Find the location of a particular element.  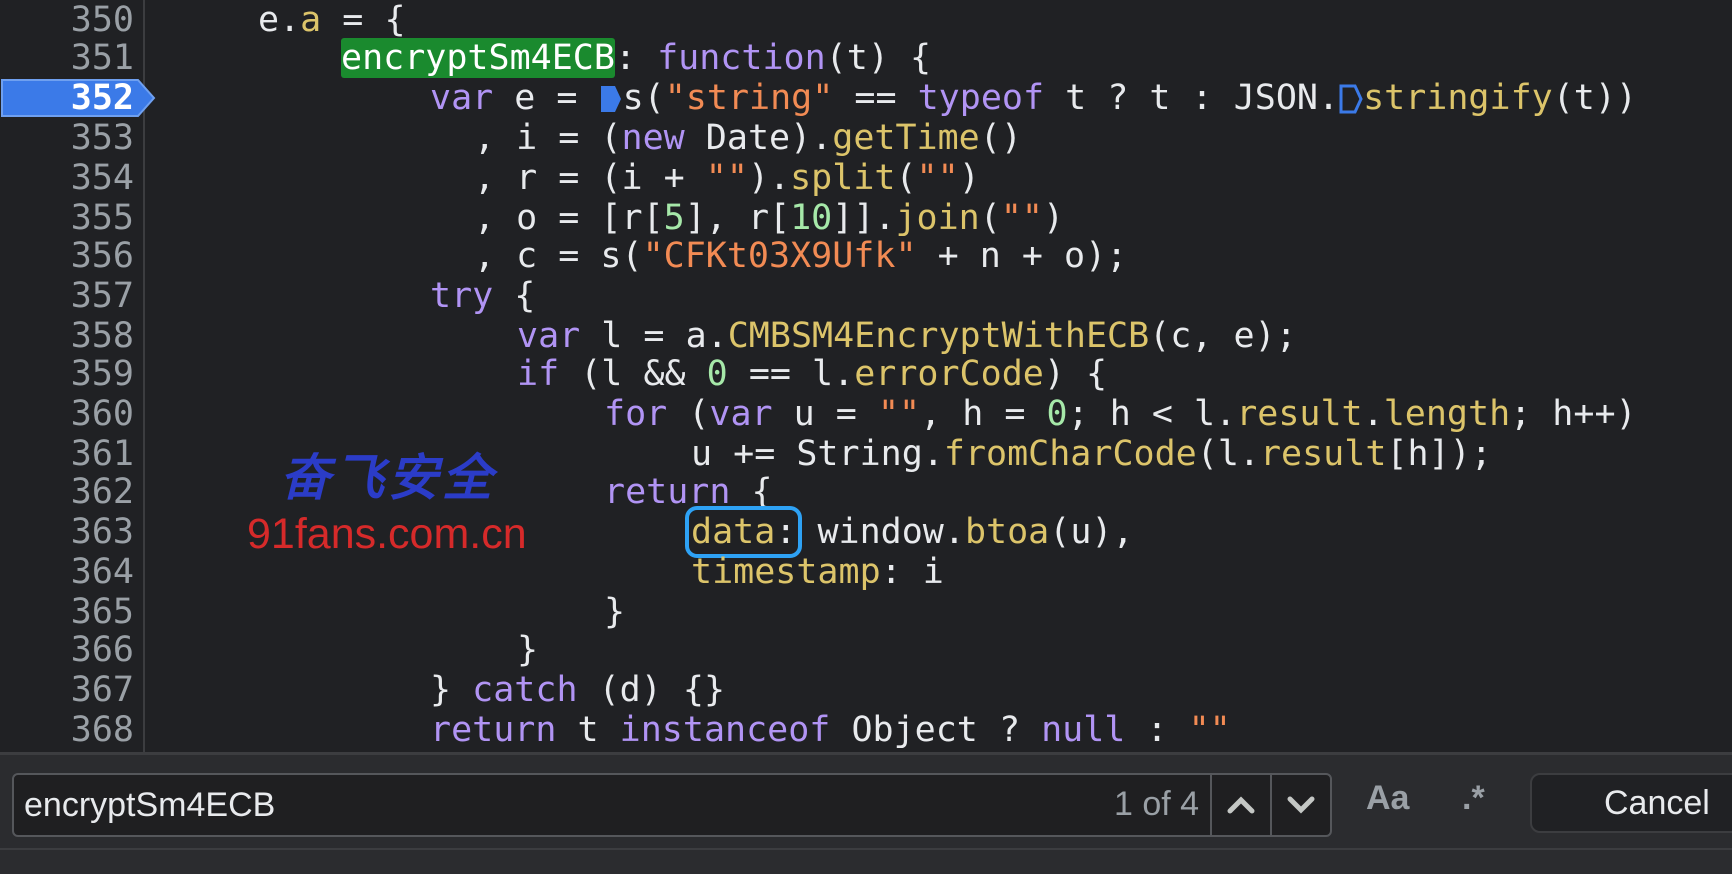

code-line-358: var l = a.CMBSM4EncryptWithECB(c, e); is located at coordinates (907, 336).